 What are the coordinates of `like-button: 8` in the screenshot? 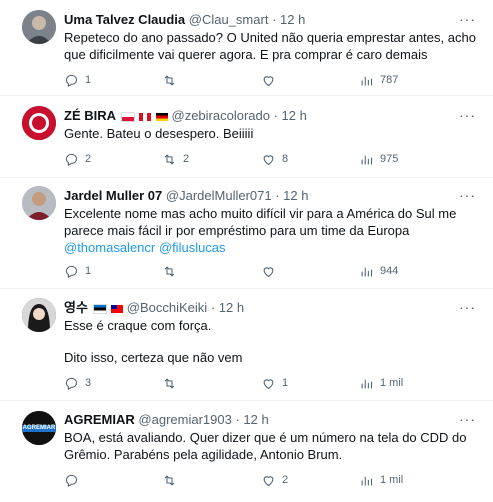 It's located at (274, 159).